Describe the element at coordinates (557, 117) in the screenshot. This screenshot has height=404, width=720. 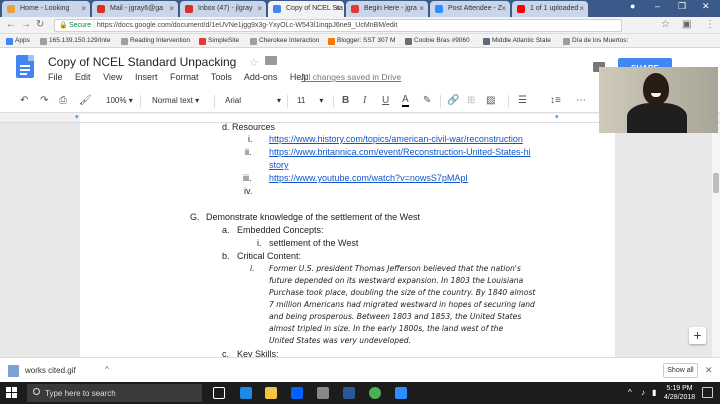
I see `right-indent-marker-icon: ▾` at that location.